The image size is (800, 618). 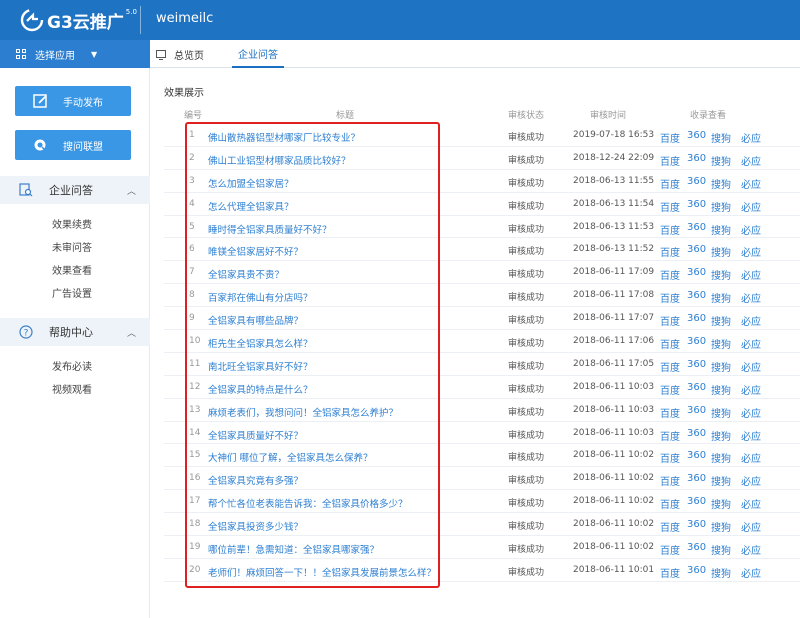 What do you see at coordinates (72, 292) in the screenshot?
I see `sidebar-item-ad-settings: 广告设置` at bounding box center [72, 292].